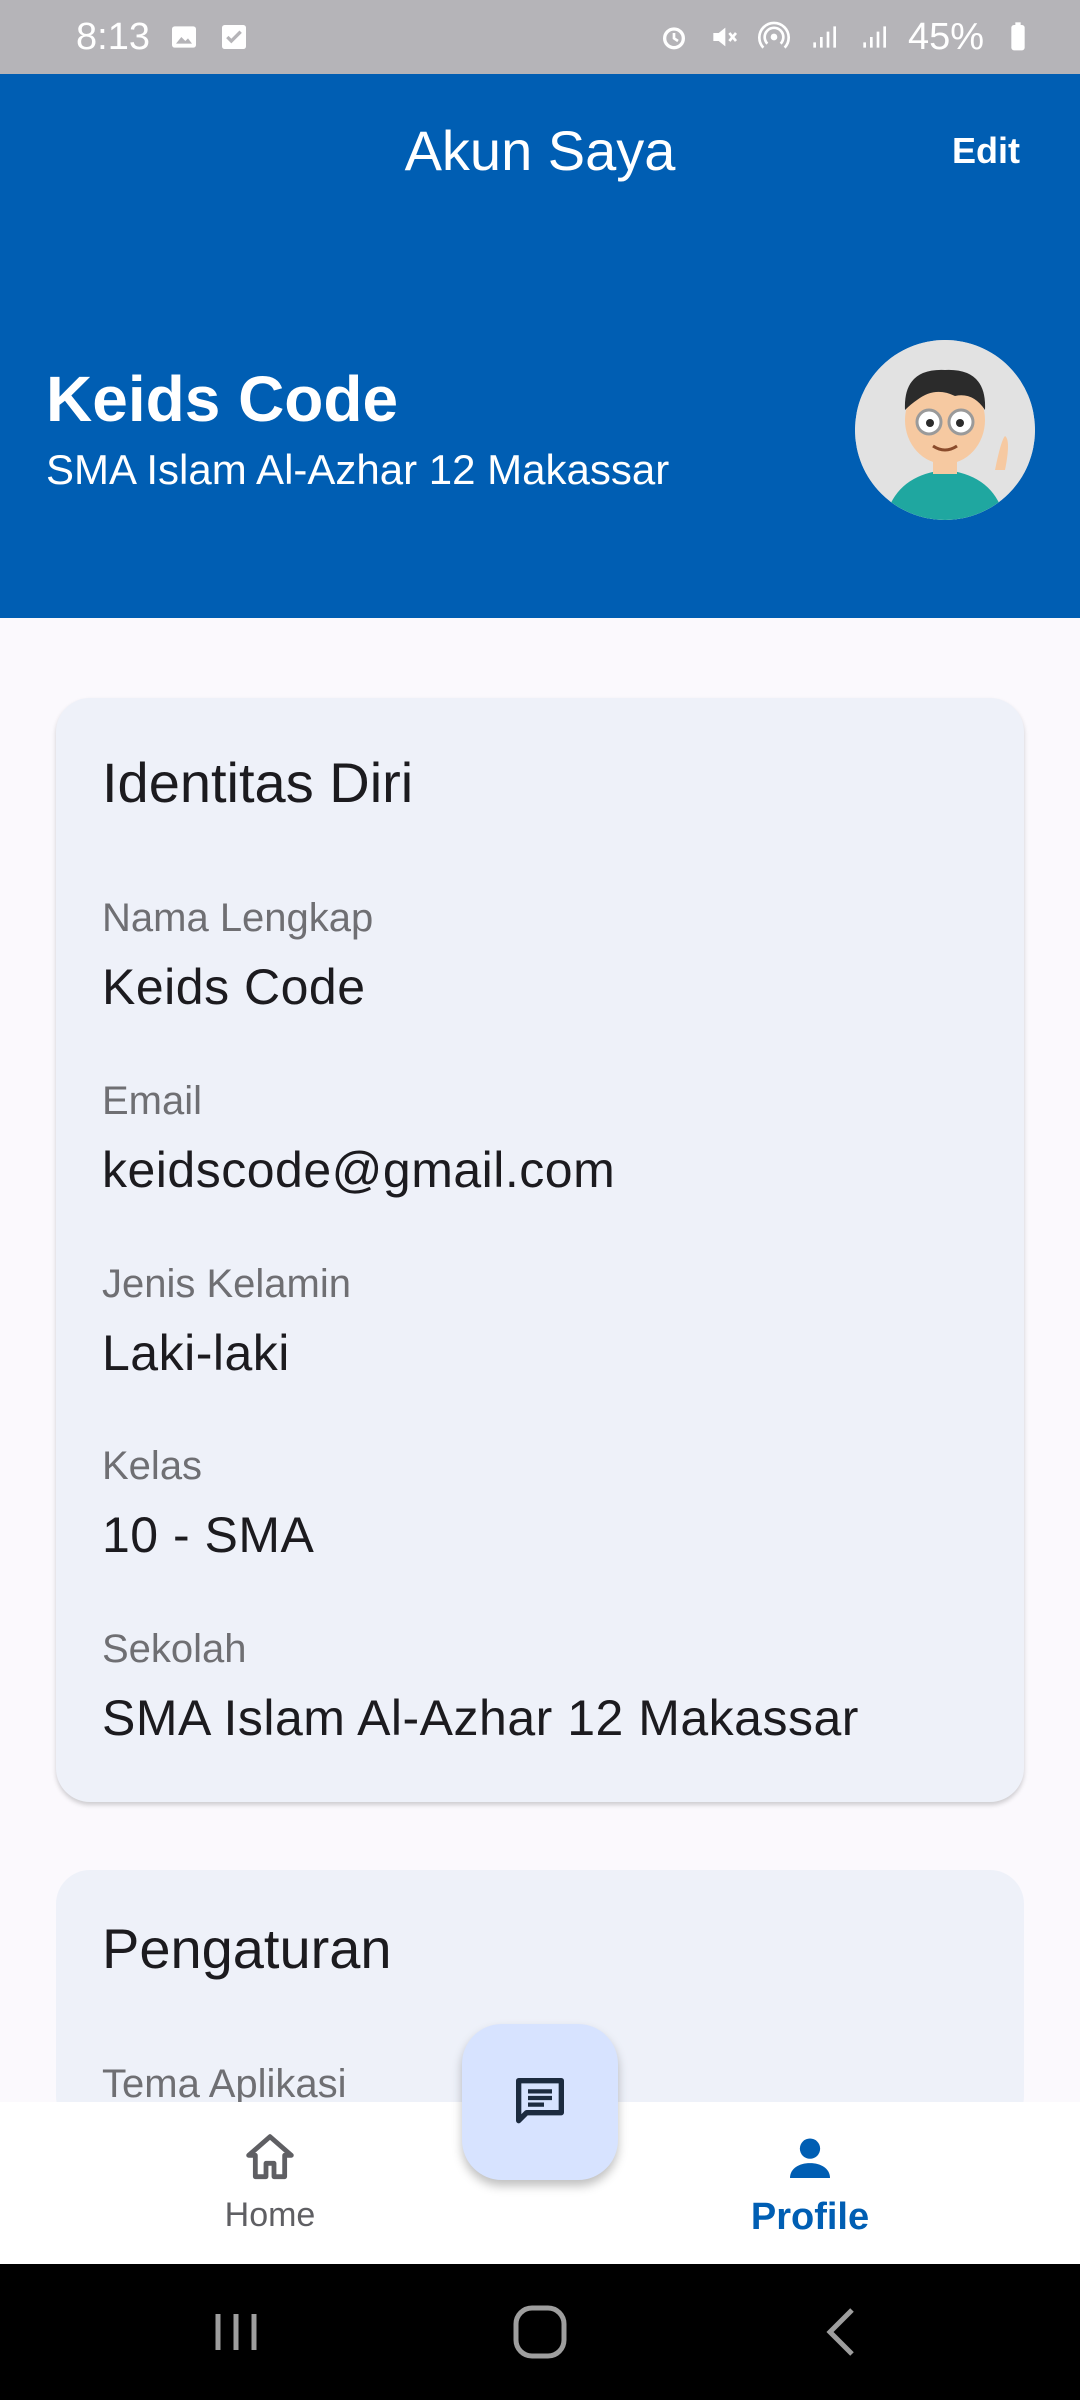  I want to click on field-label-class: Kelas, so click(152, 1466).